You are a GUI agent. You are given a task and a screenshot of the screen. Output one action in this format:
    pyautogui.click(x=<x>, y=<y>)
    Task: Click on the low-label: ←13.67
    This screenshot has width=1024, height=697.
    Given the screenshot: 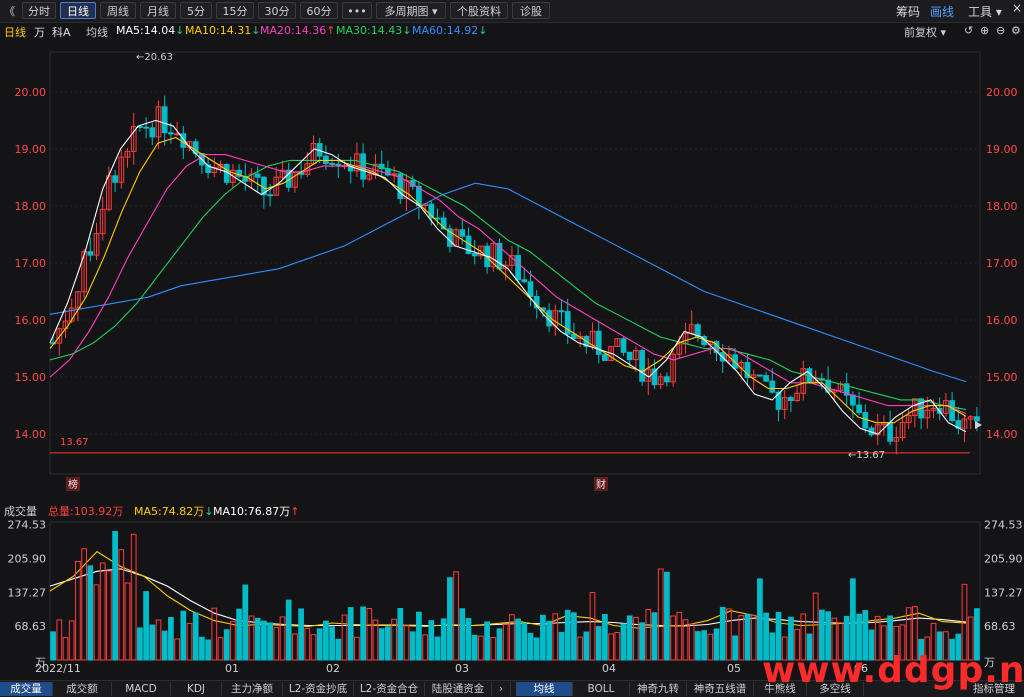 What is the action you would take?
    pyautogui.click(x=866, y=455)
    